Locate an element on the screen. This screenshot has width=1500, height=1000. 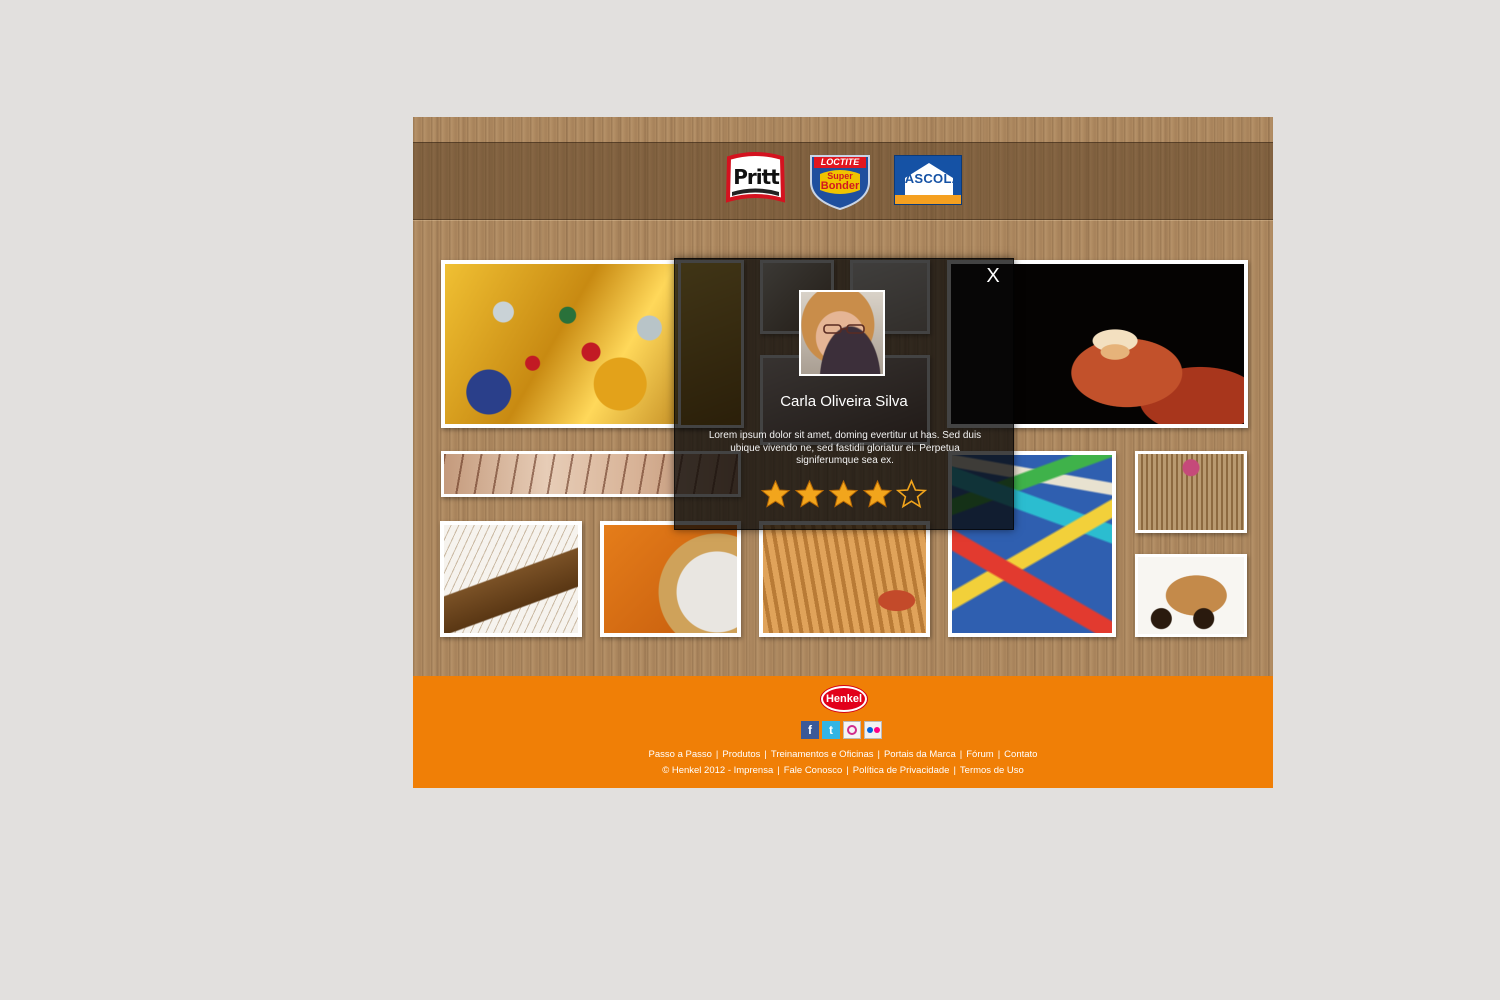
pritt-logo-text: Pritt is located at coordinates (756, 177).